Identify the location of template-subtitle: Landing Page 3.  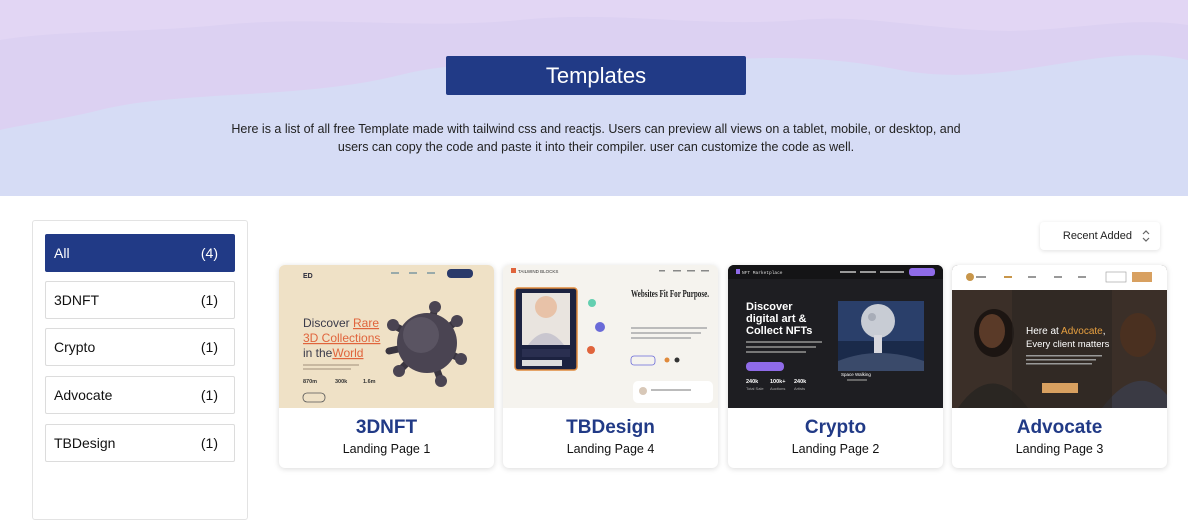
(1059, 449).